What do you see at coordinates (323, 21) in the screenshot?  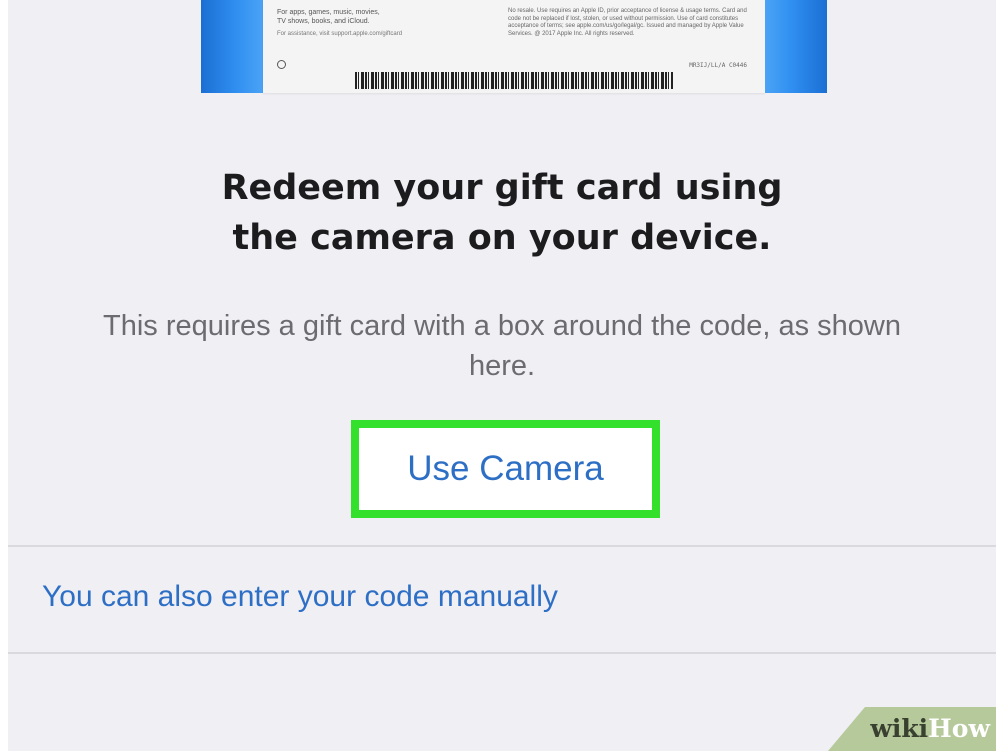 I see `card-line: TV shows, books, and iCloud.` at bounding box center [323, 21].